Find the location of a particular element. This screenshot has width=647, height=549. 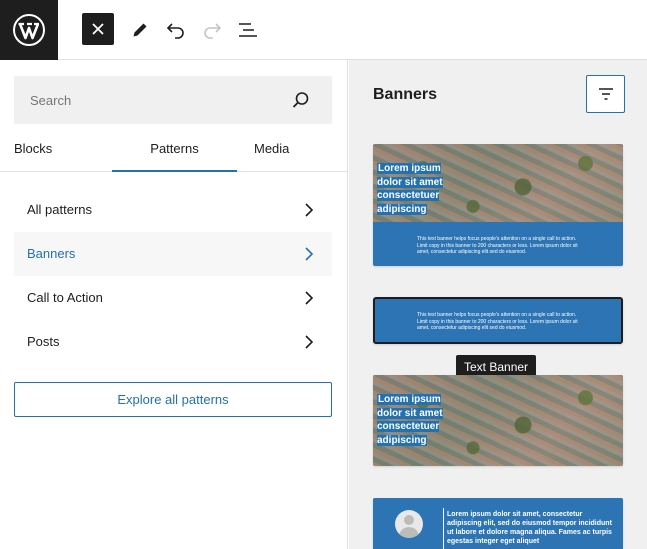

list-view-icon is located at coordinates (248, 30).